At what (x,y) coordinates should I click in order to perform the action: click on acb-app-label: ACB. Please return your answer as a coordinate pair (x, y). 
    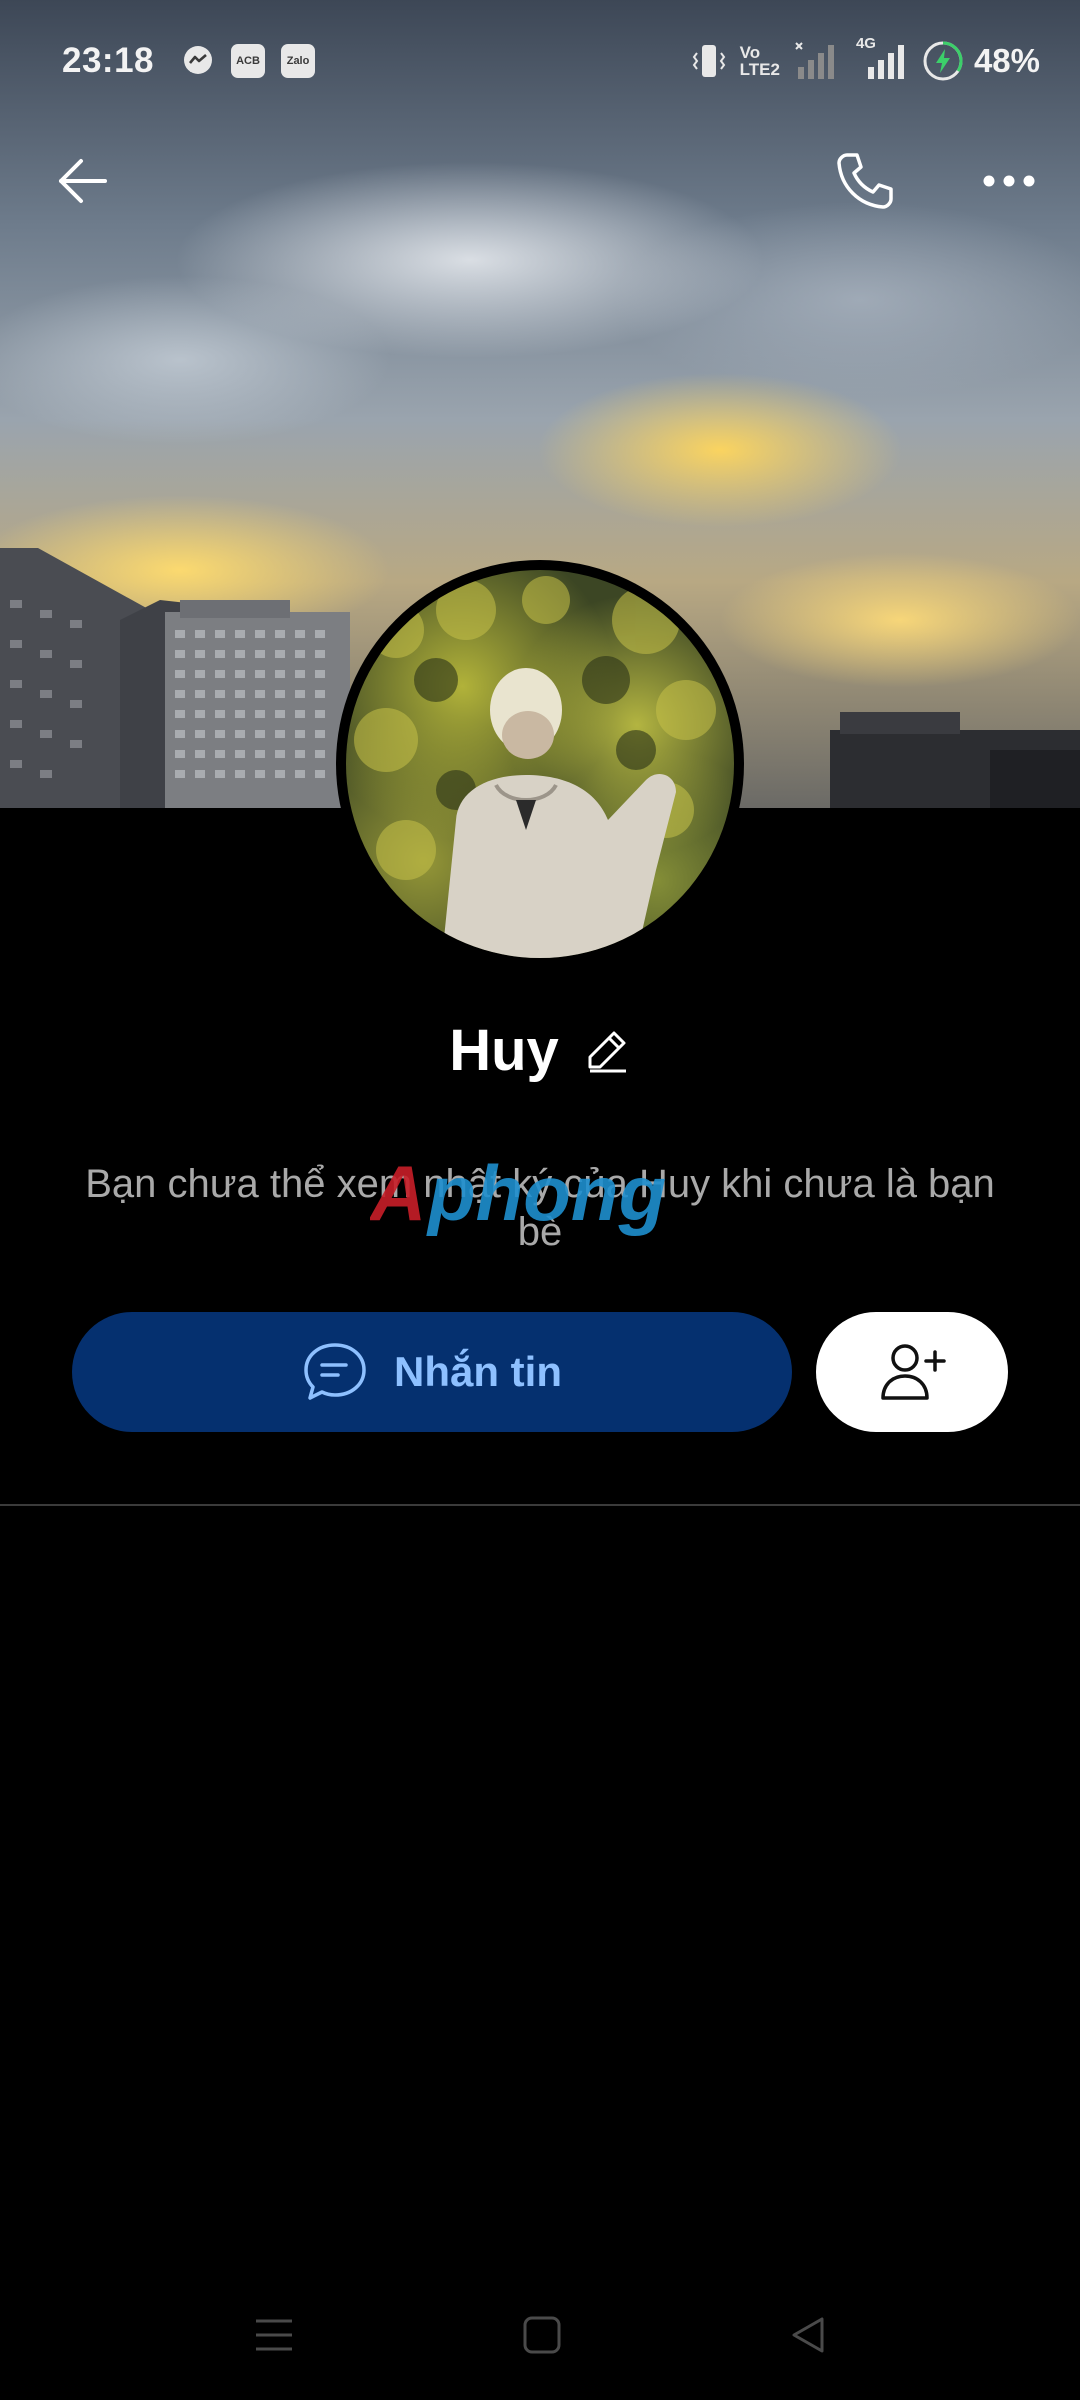
    Looking at the image, I should click on (248, 61).